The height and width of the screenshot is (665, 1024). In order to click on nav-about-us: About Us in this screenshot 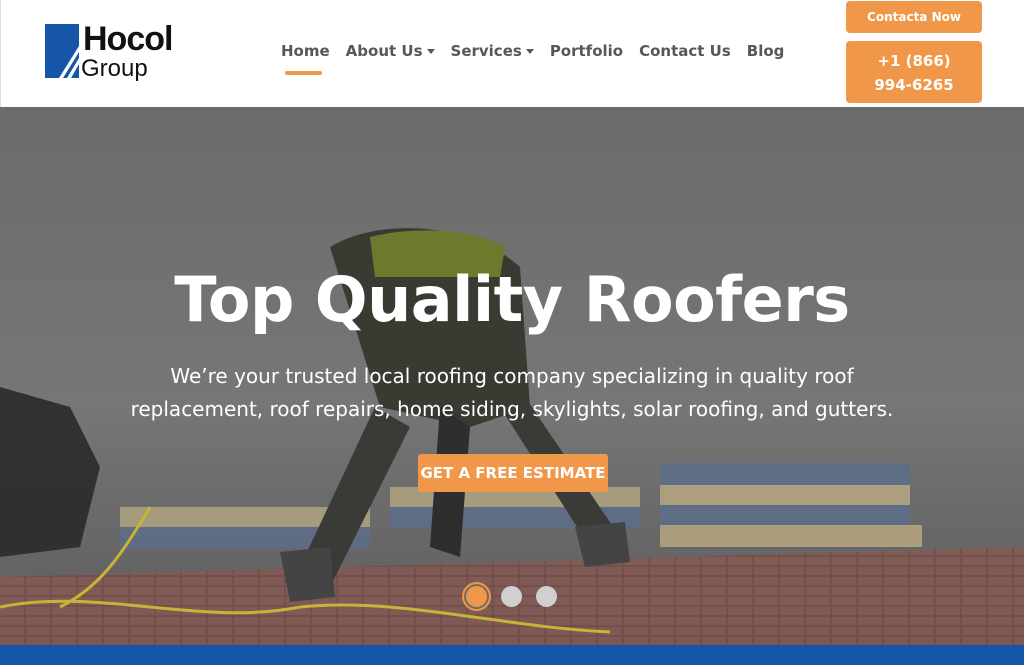, I will do `click(390, 51)`.